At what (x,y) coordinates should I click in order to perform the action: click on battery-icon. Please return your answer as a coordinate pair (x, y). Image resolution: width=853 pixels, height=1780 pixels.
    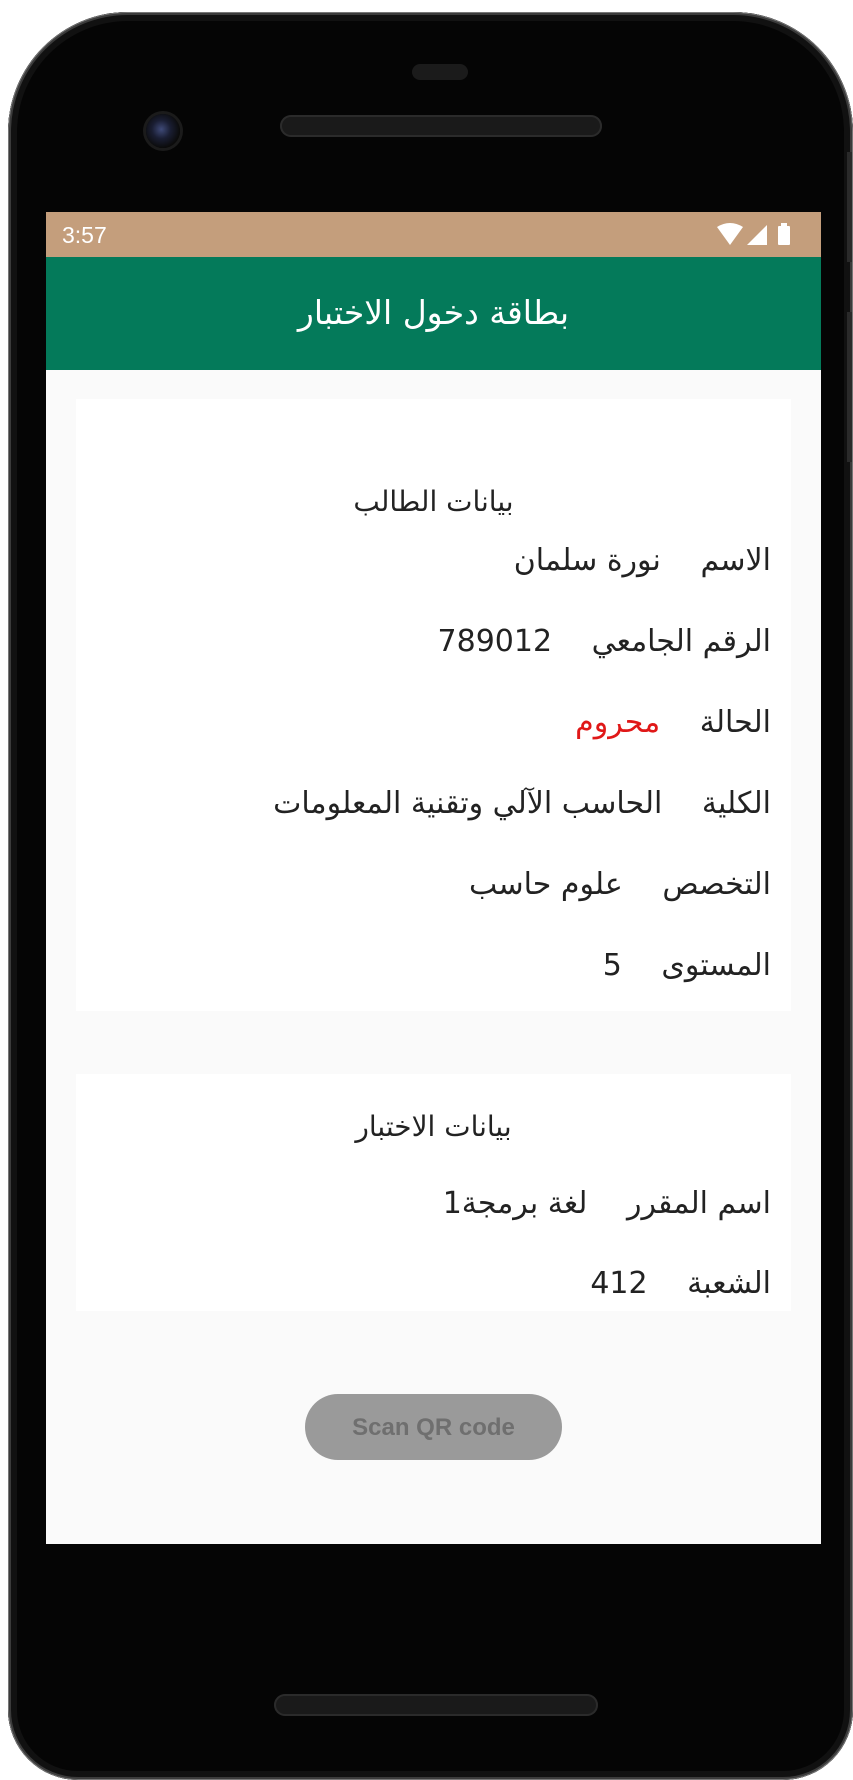
    Looking at the image, I should click on (784, 234).